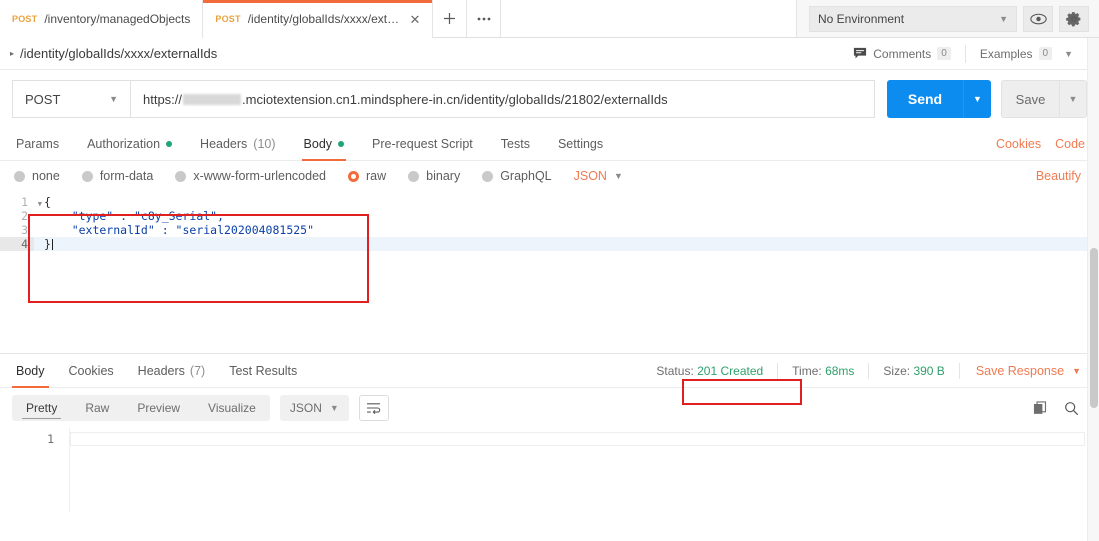 The width and height of the screenshot is (1099, 541). What do you see at coordinates (526, 176) in the screenshot?
I see `option-label: GraphQL` at bounding box center [526, 176].